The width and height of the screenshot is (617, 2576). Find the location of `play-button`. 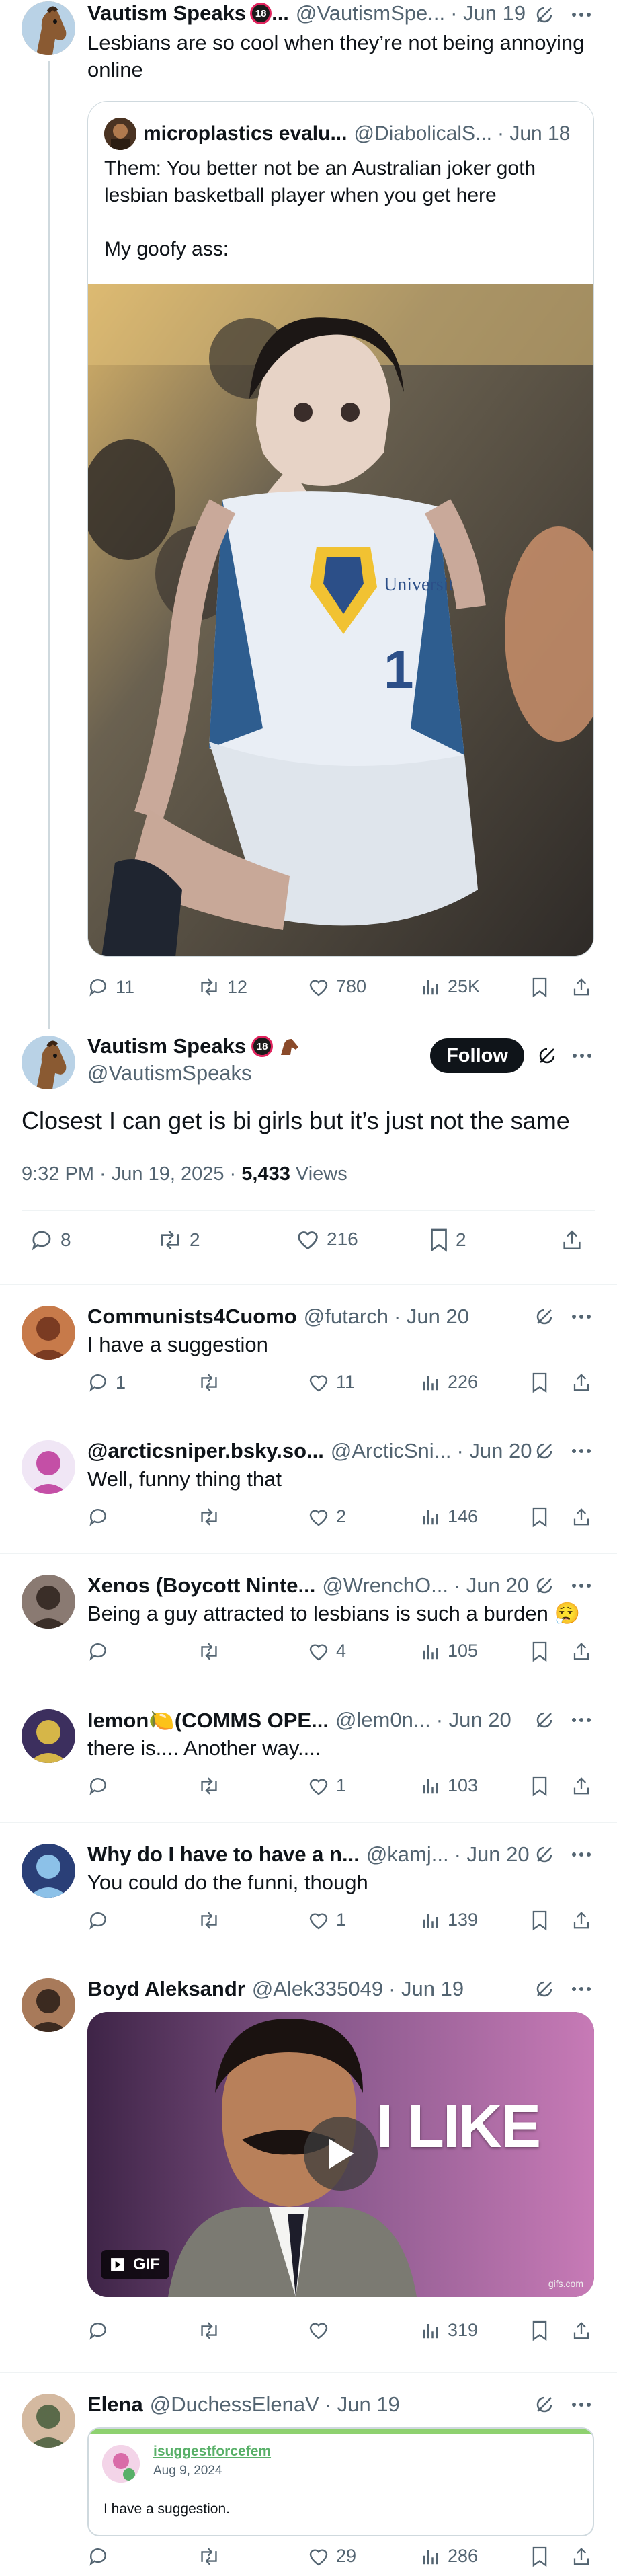

play-button is located at coordinates (341, 2154).